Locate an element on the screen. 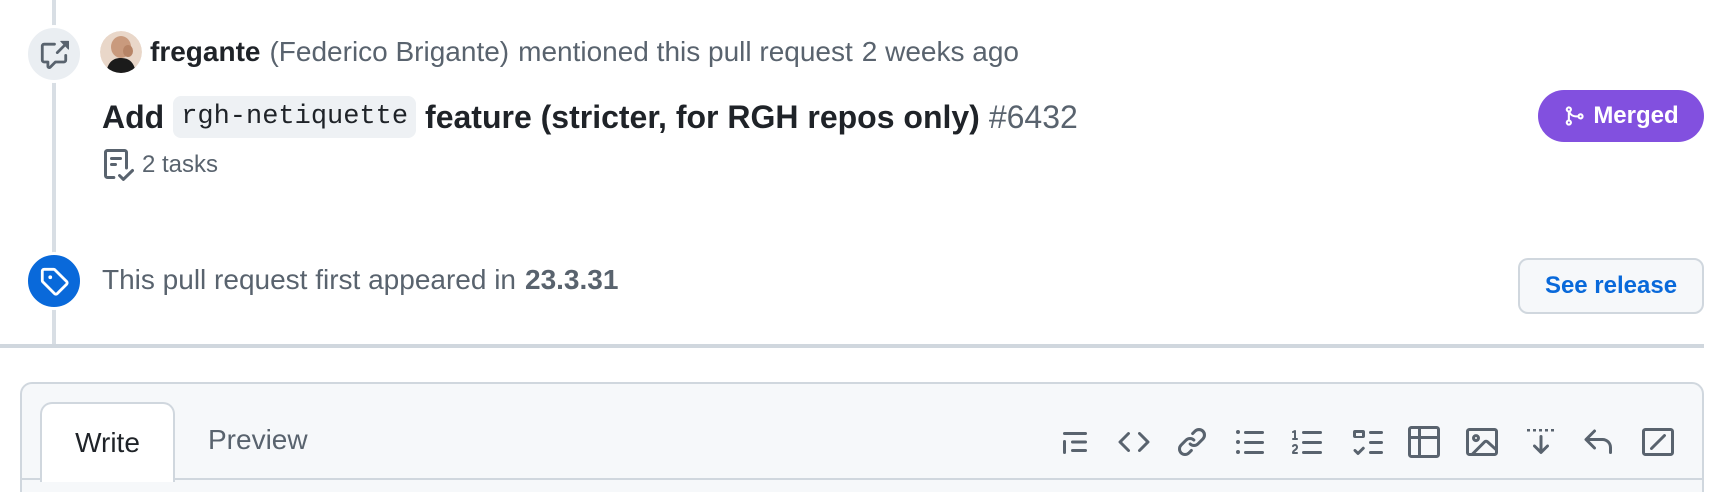 The height and width of the screenshot is (492, 1720). task-count: 2 tasks is located at coordinates (180, 164).